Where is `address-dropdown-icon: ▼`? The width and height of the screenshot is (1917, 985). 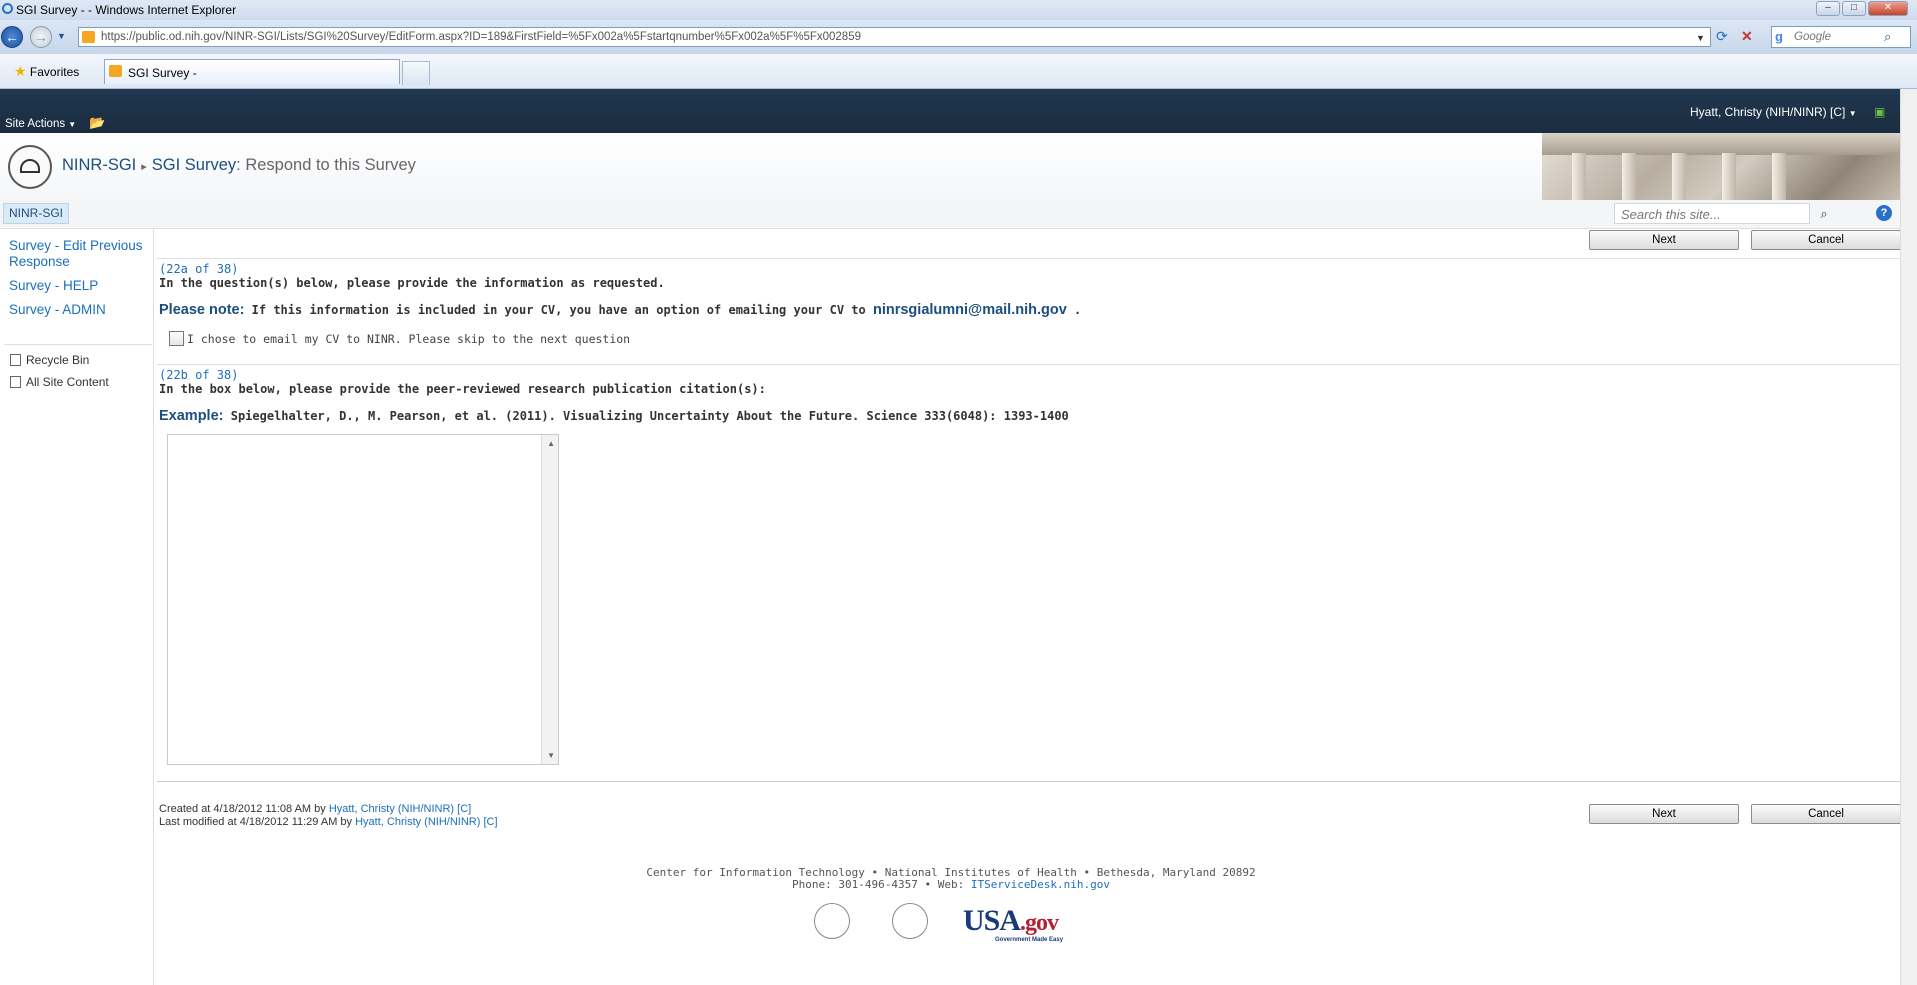 address-dropdown-icon: ▼ is located at coordinates (1700, 38).